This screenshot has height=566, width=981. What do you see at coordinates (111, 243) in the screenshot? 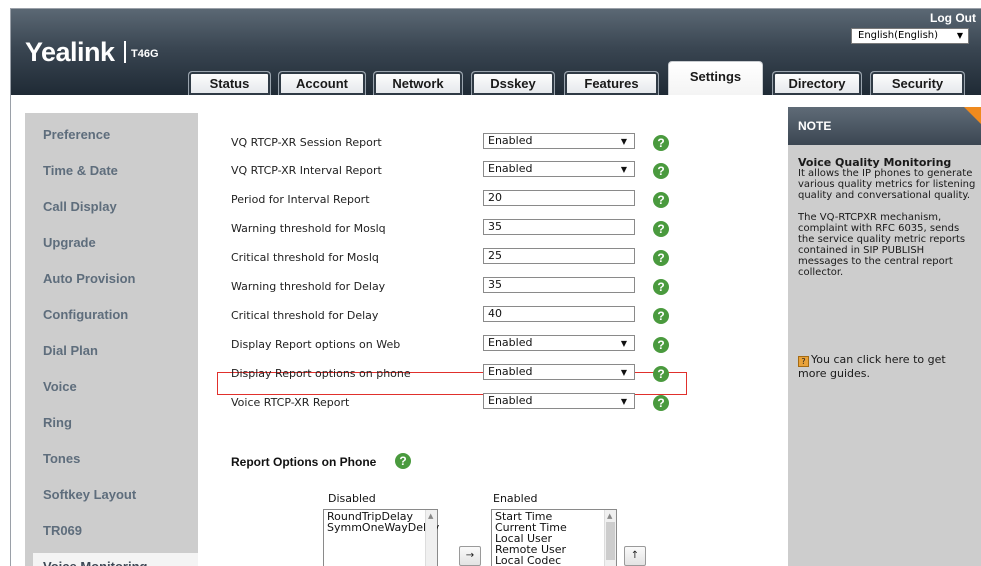
I see `sidebar-item-upgrade: Upgrade` at bounding box center [111, 243].